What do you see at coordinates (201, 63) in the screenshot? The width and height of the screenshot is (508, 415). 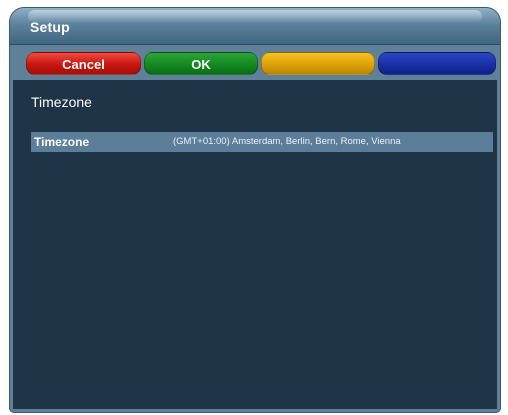 I see `ok-button: OK` at bounding box center [201, 63].